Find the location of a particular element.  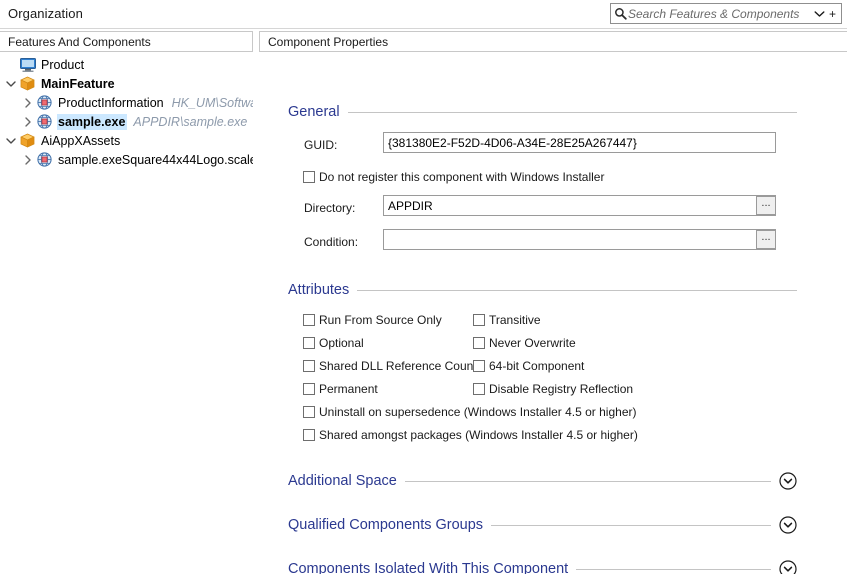

disable-registry-reflection-label: Disable Registry Reflection is located at coordinates (561, 389).